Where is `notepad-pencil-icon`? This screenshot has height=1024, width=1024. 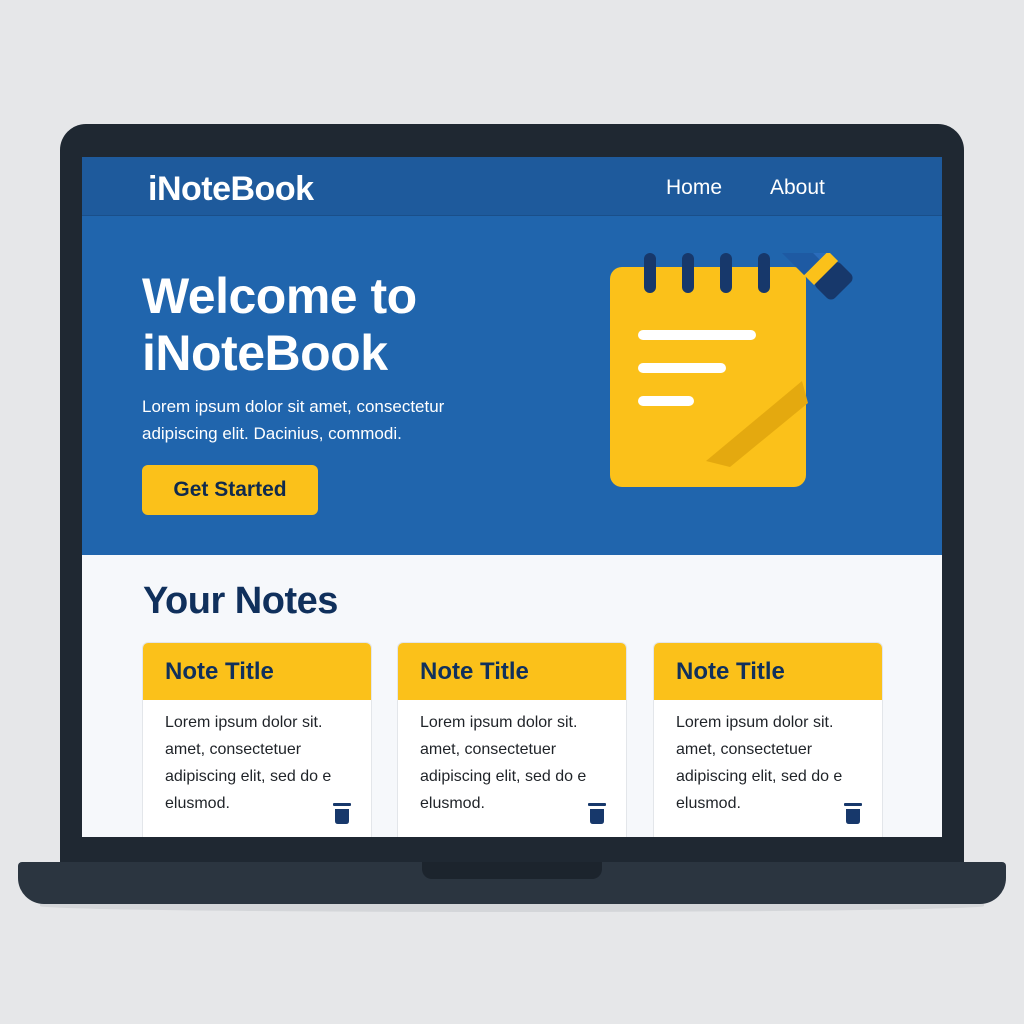 notepad-pencil-icon is located at coordinates (731, 370).